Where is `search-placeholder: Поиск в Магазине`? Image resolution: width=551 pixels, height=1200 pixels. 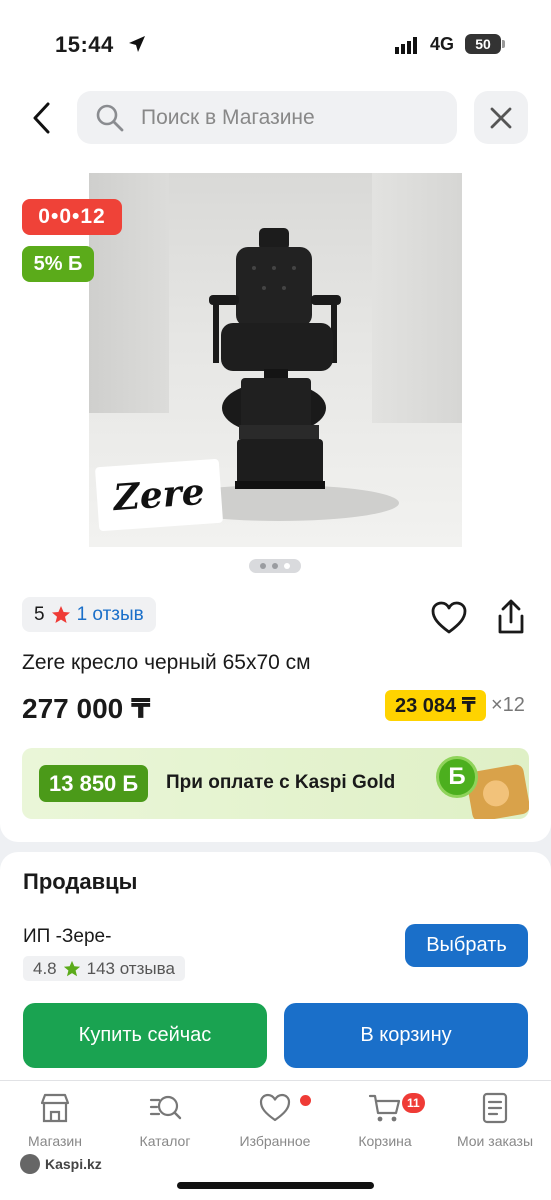
search-placeholder: Поиск в Магазине is located at coordinates (228, 117).